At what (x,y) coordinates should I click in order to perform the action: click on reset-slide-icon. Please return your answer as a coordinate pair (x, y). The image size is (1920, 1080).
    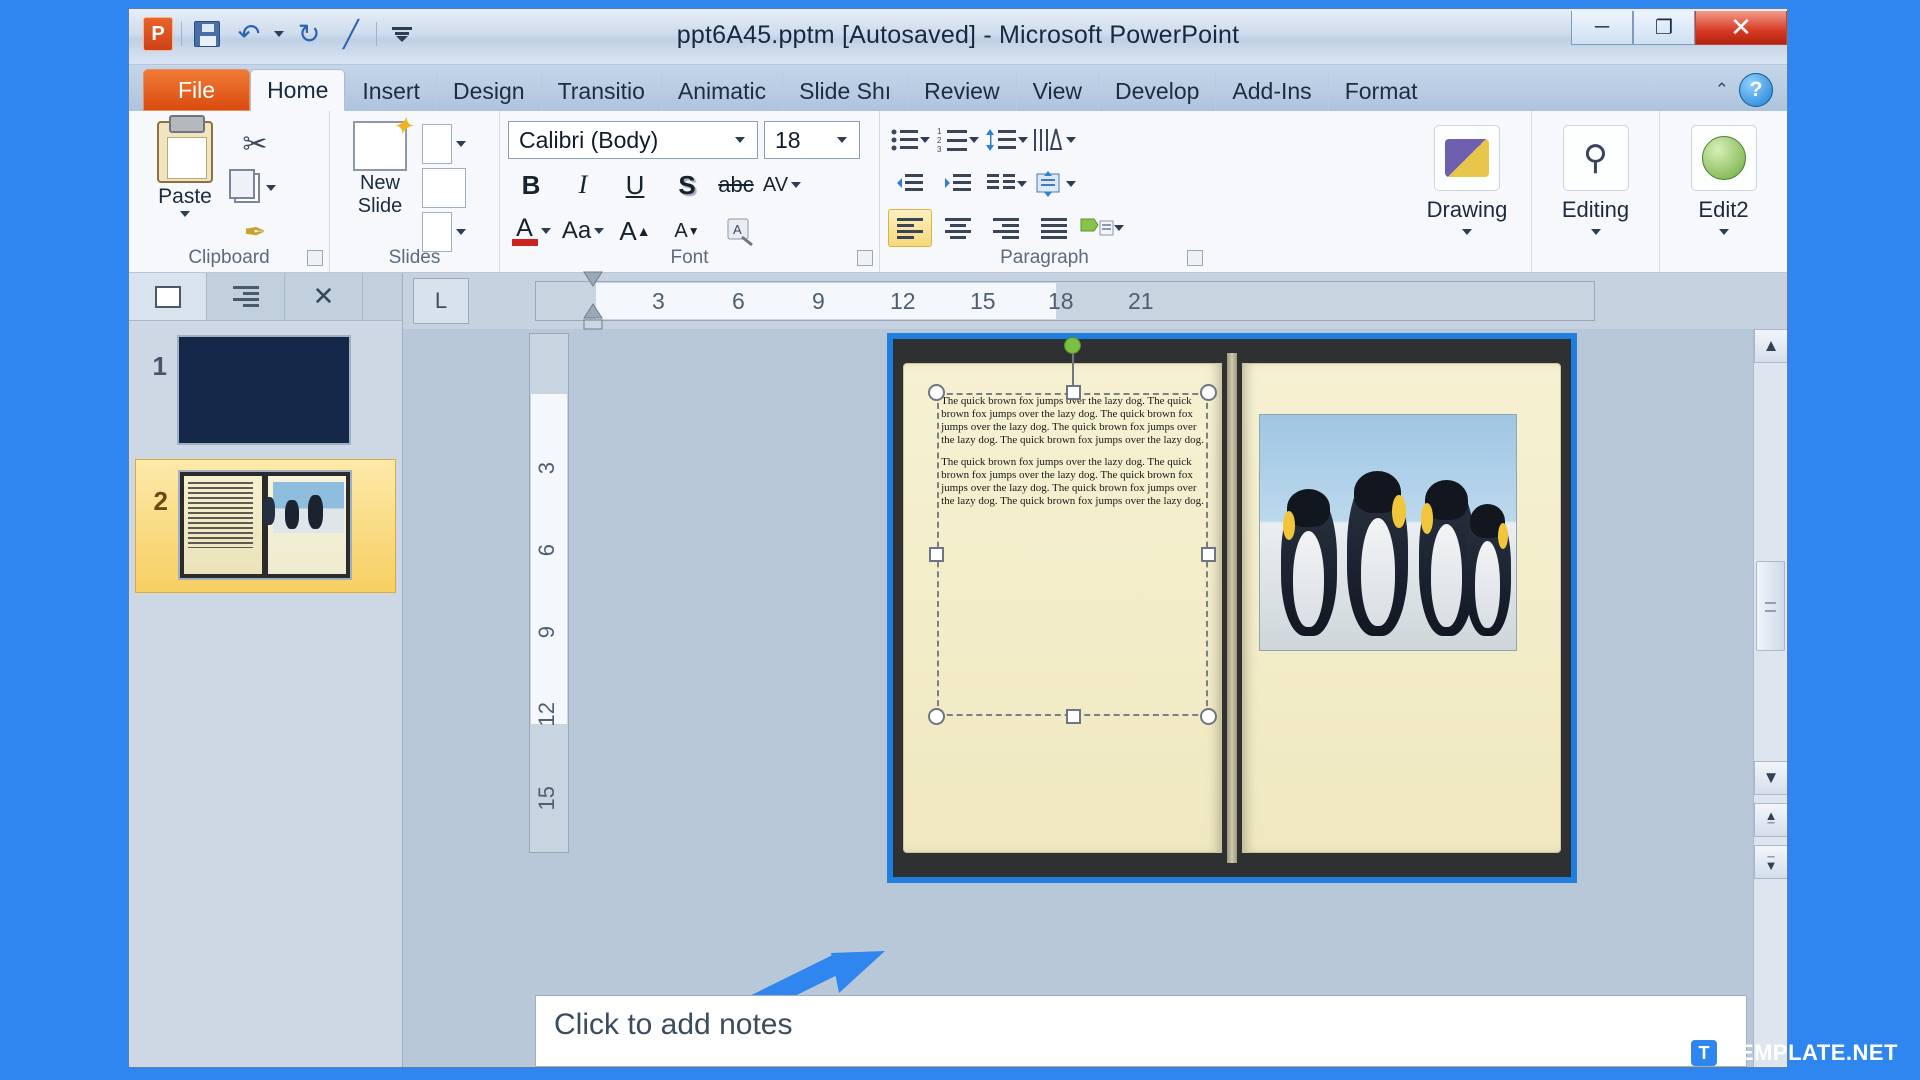
    Looking at the image, I should click on (444, 188).